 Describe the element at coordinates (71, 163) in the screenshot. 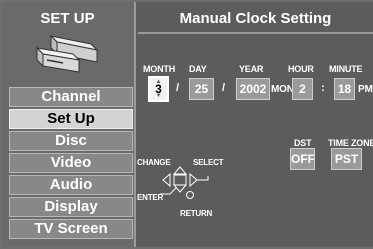

I see `sidebar-item-video: Video` at that location.